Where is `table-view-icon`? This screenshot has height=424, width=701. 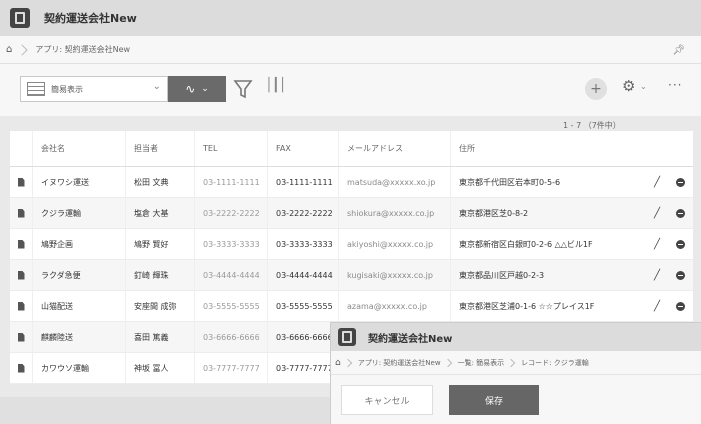 table-view-icon is located at coordinates (36, 89).